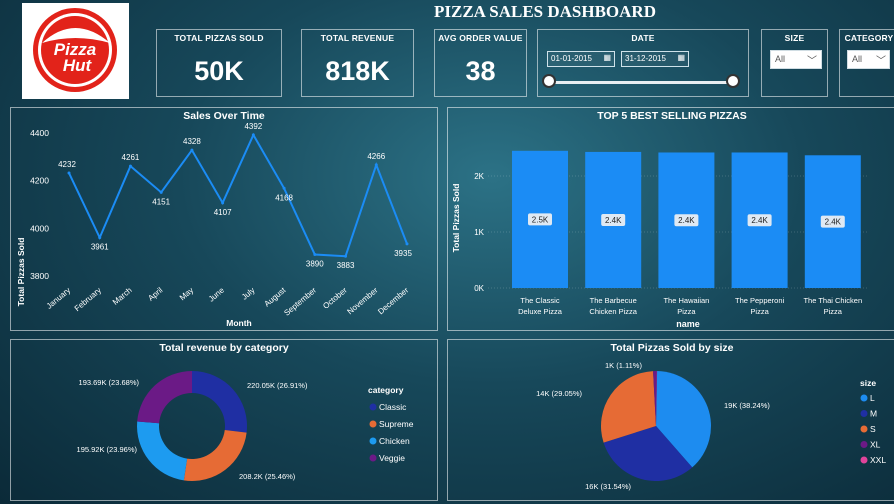 The width and height of the screenshot is (894, 504). I want to click on x-tick-label: October, so click(335, 297).